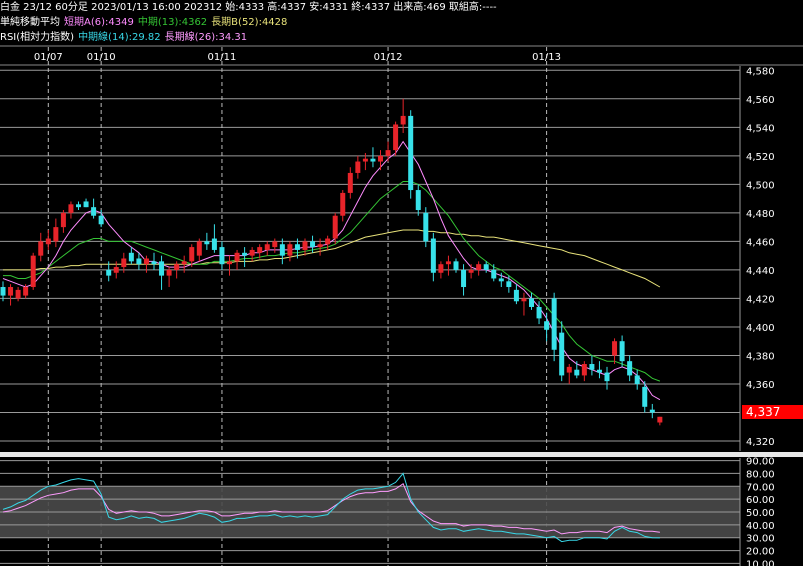 The width and height of the screenshot is (803, 566). I want to click on price-tick-label: 4,520, so click(760, 157).